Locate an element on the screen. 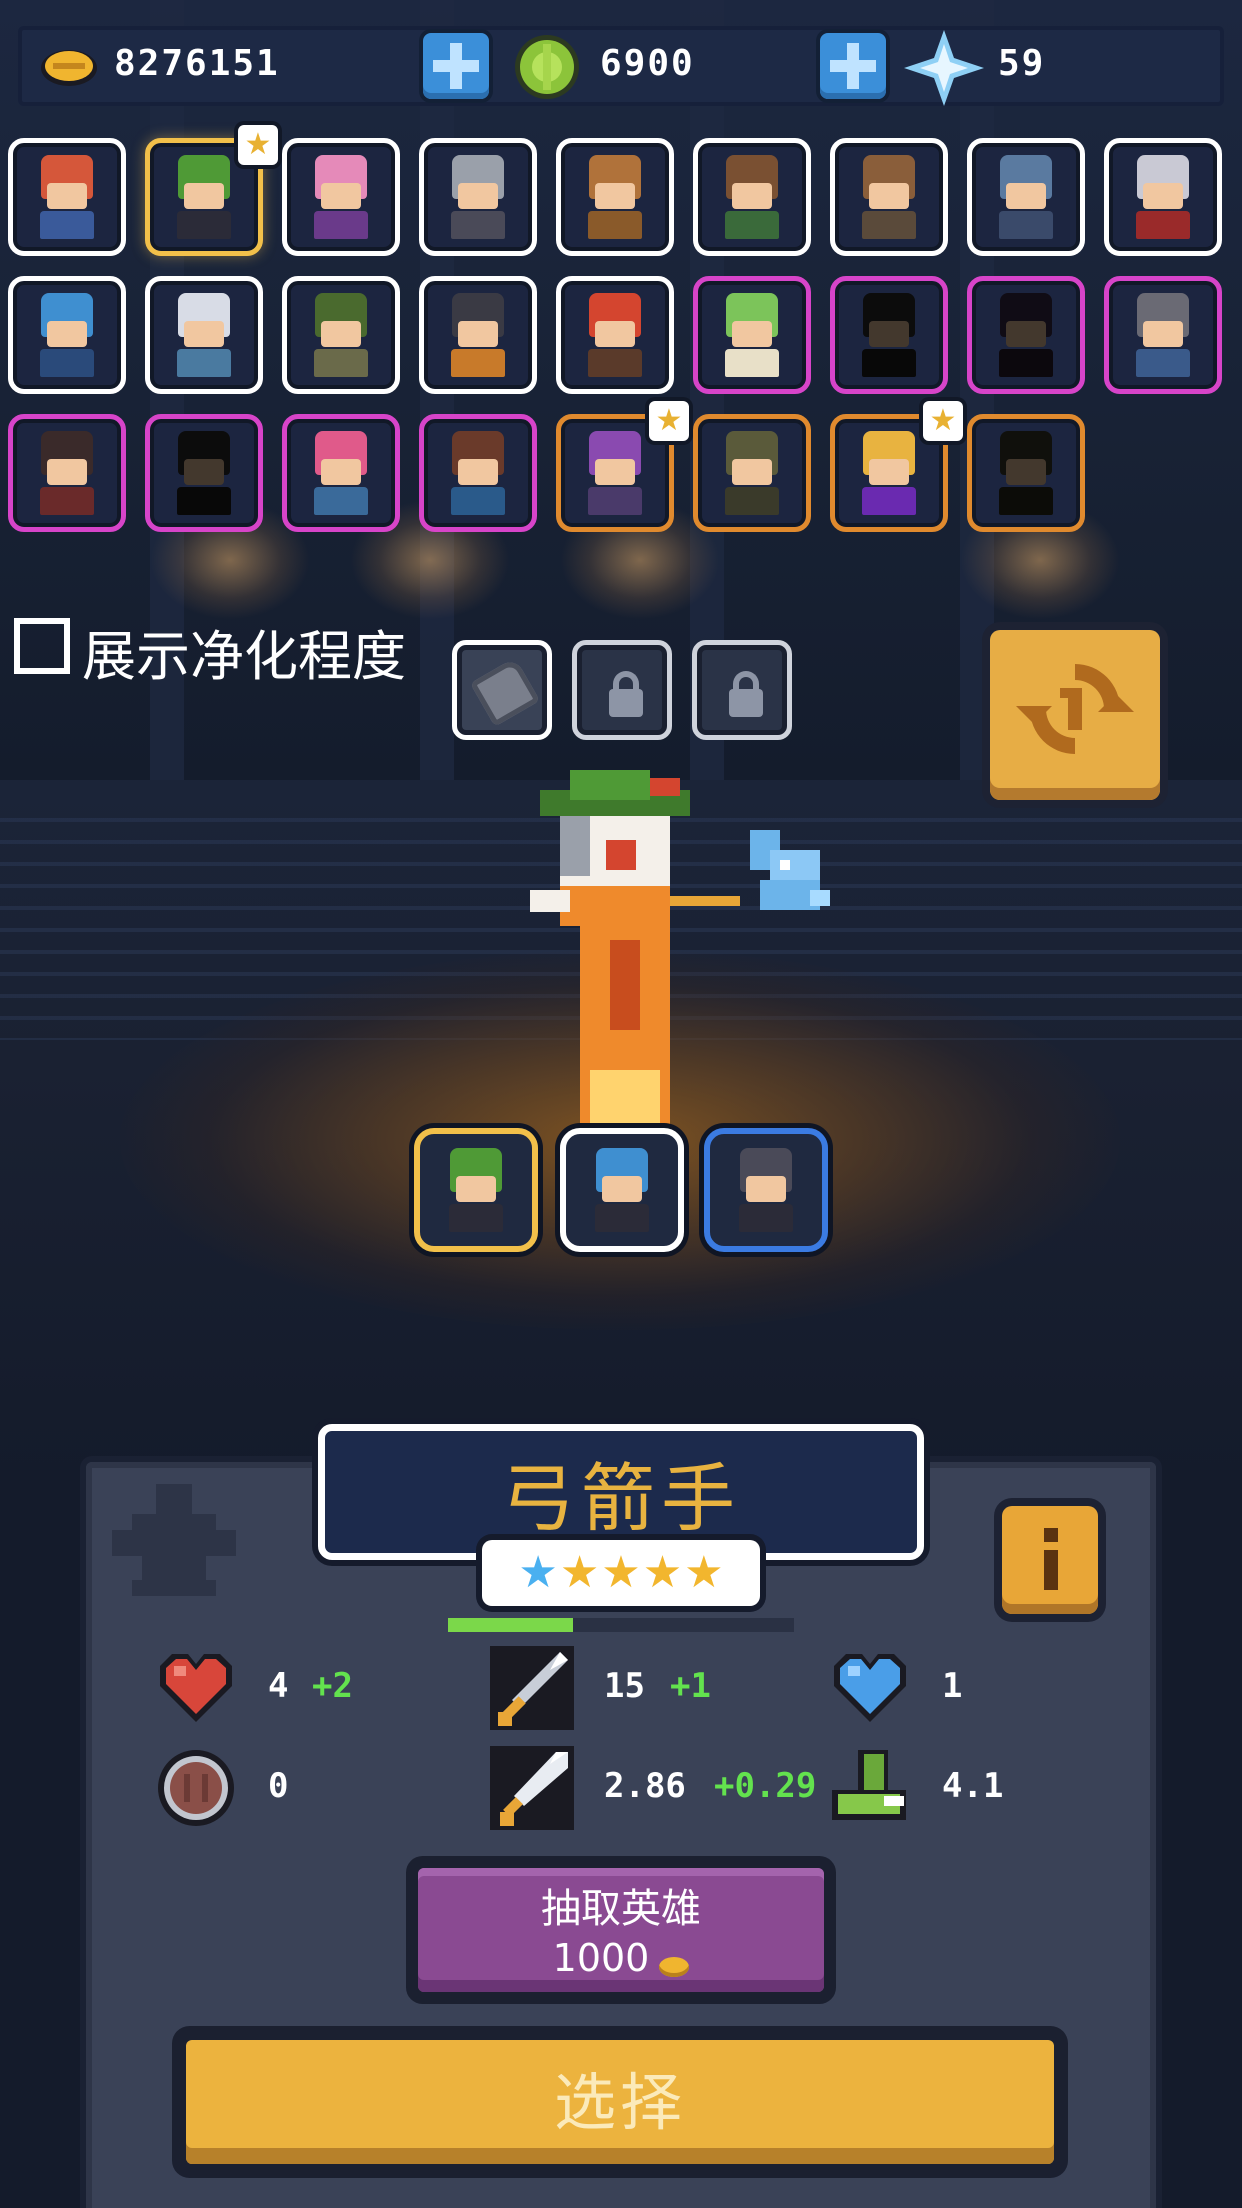 This screenshot has height=2208, width=1242. locked-hooded-hero-icon is located at coordinates (1026, 335).